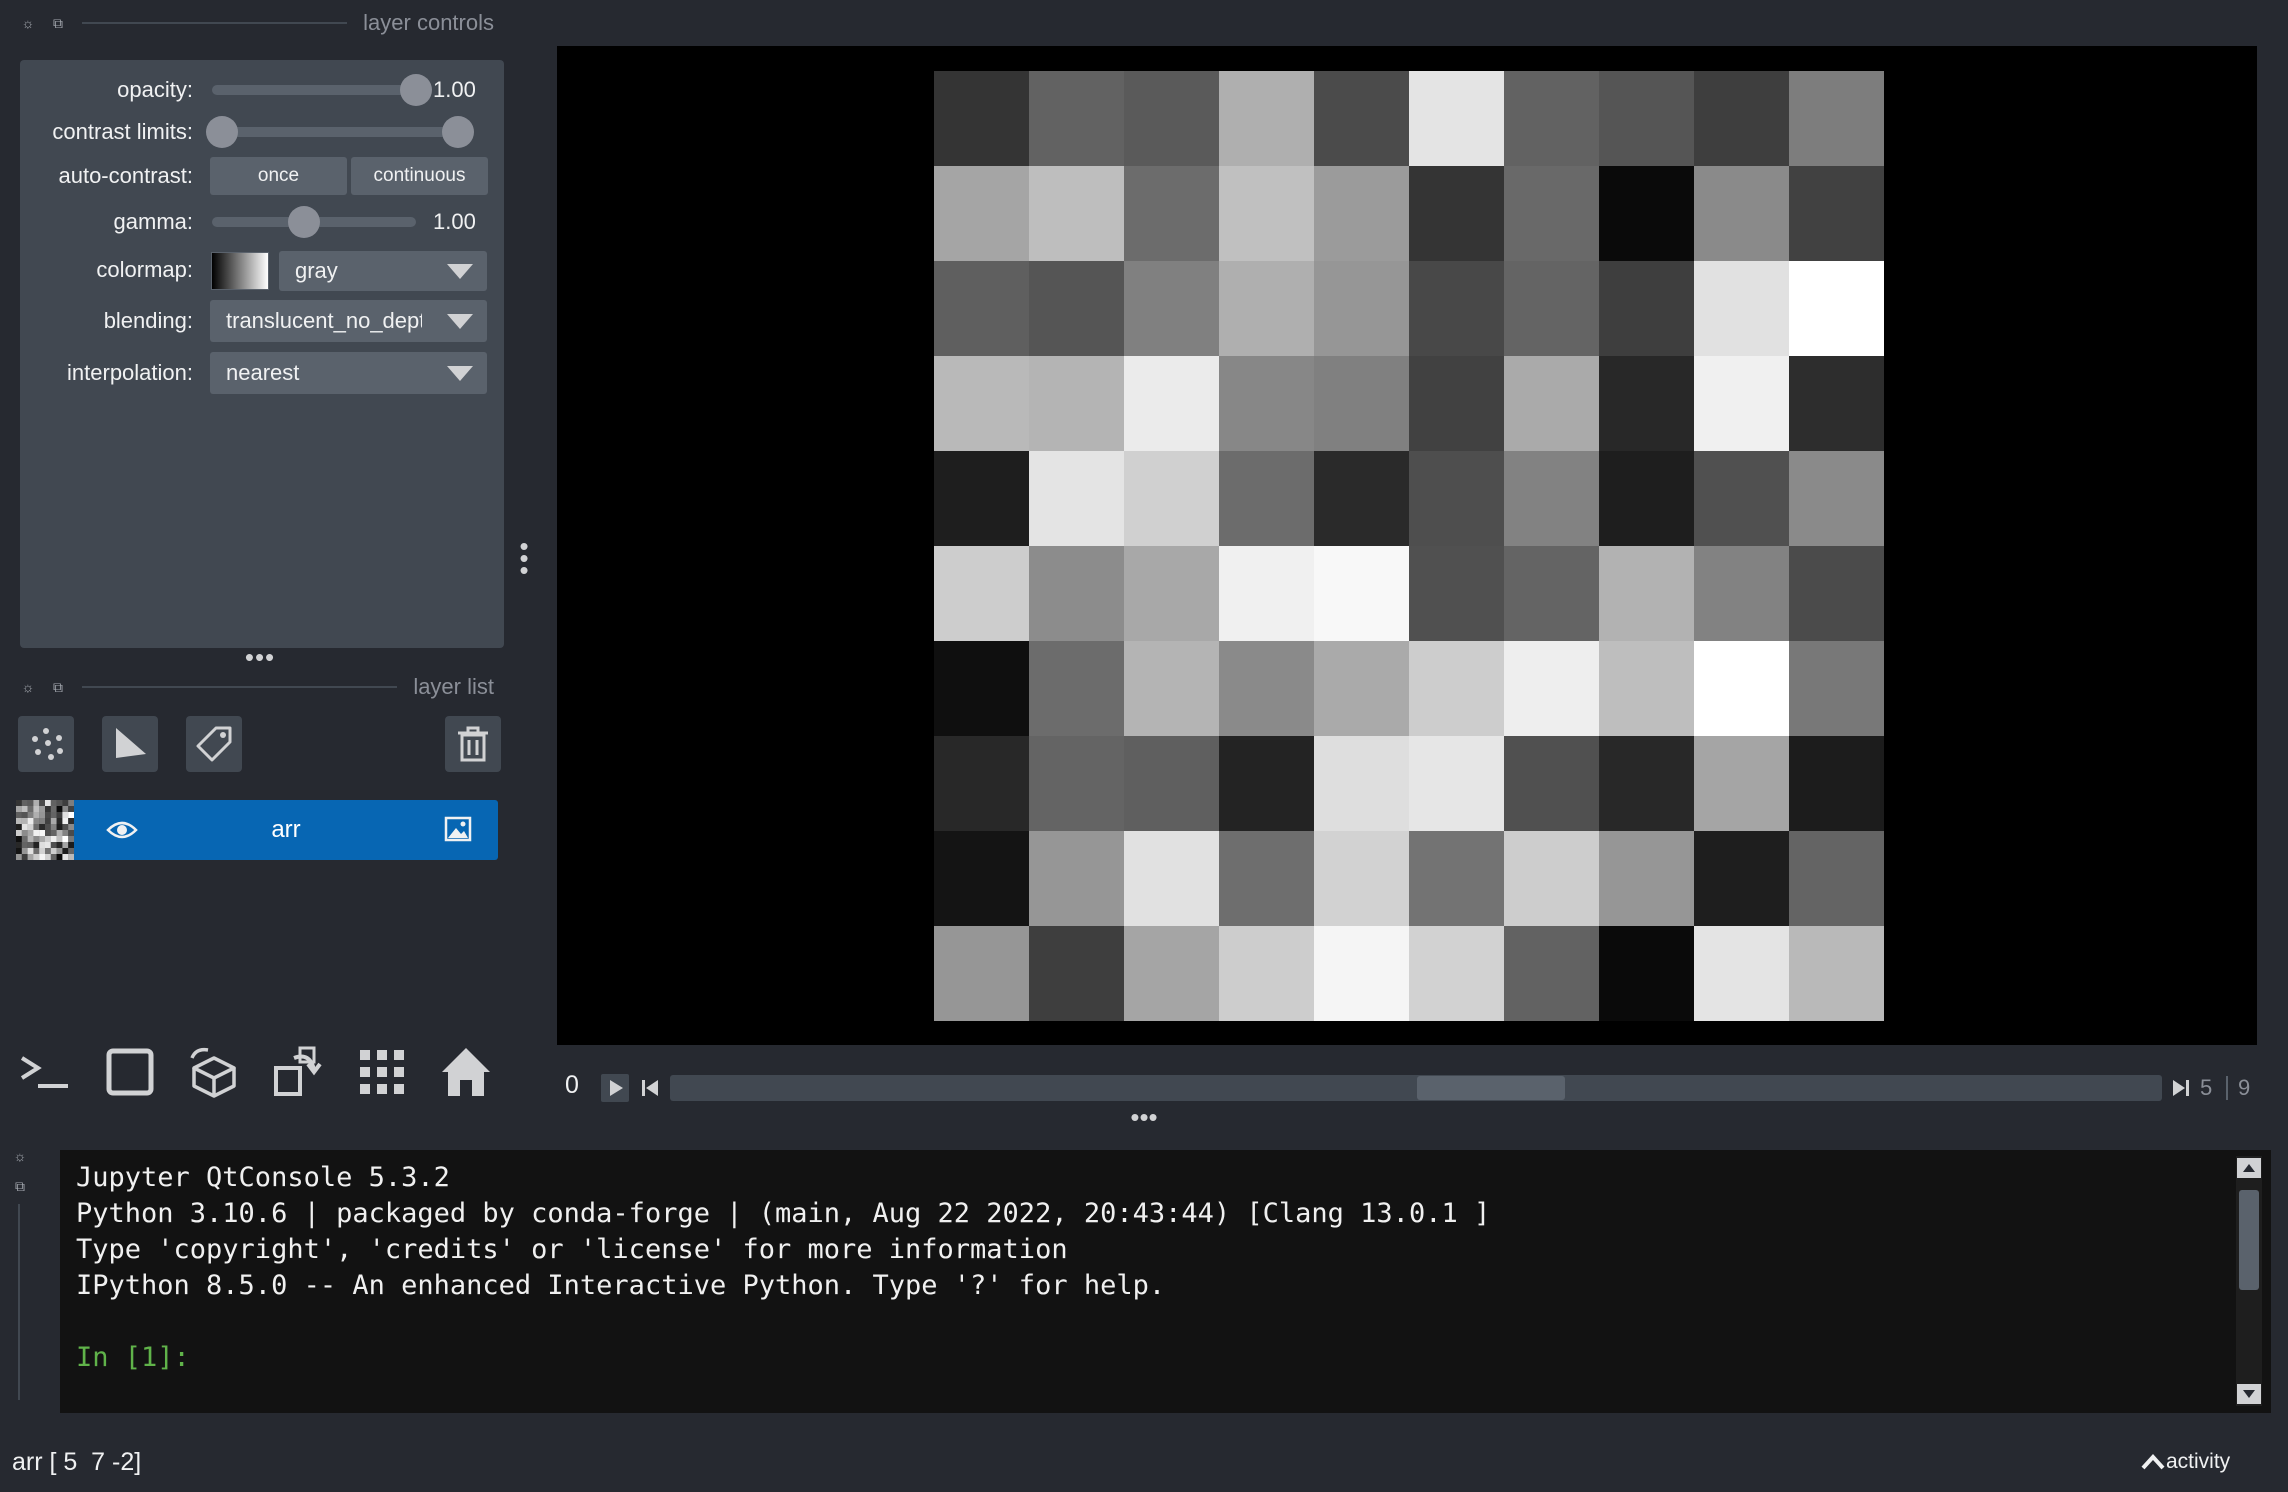  Describe the element at coordinates (2249, 1394) in the screenshot. I see `scroll-down-icon` at that location.